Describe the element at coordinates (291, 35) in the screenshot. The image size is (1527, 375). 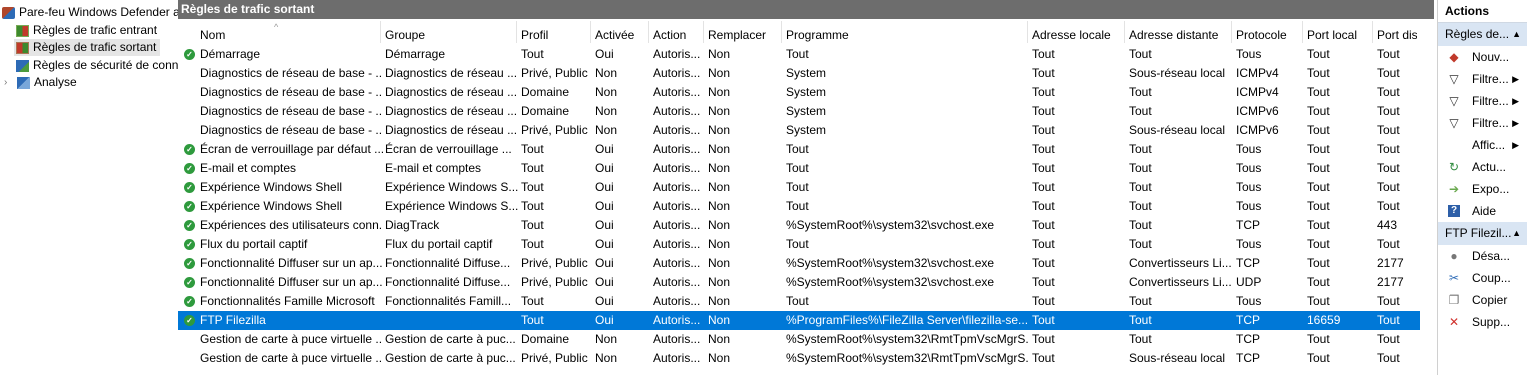
I see `column-header-name: Nom` at that location.